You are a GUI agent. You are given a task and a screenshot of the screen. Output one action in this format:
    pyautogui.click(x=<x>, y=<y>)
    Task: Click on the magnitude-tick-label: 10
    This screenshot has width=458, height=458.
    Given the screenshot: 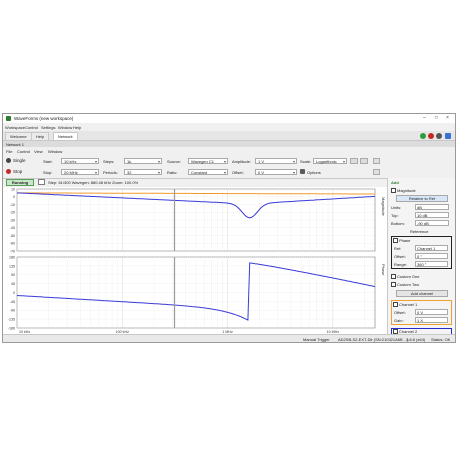 What is the action you would take?
    pyautogui.click(x=13, y=189)
    